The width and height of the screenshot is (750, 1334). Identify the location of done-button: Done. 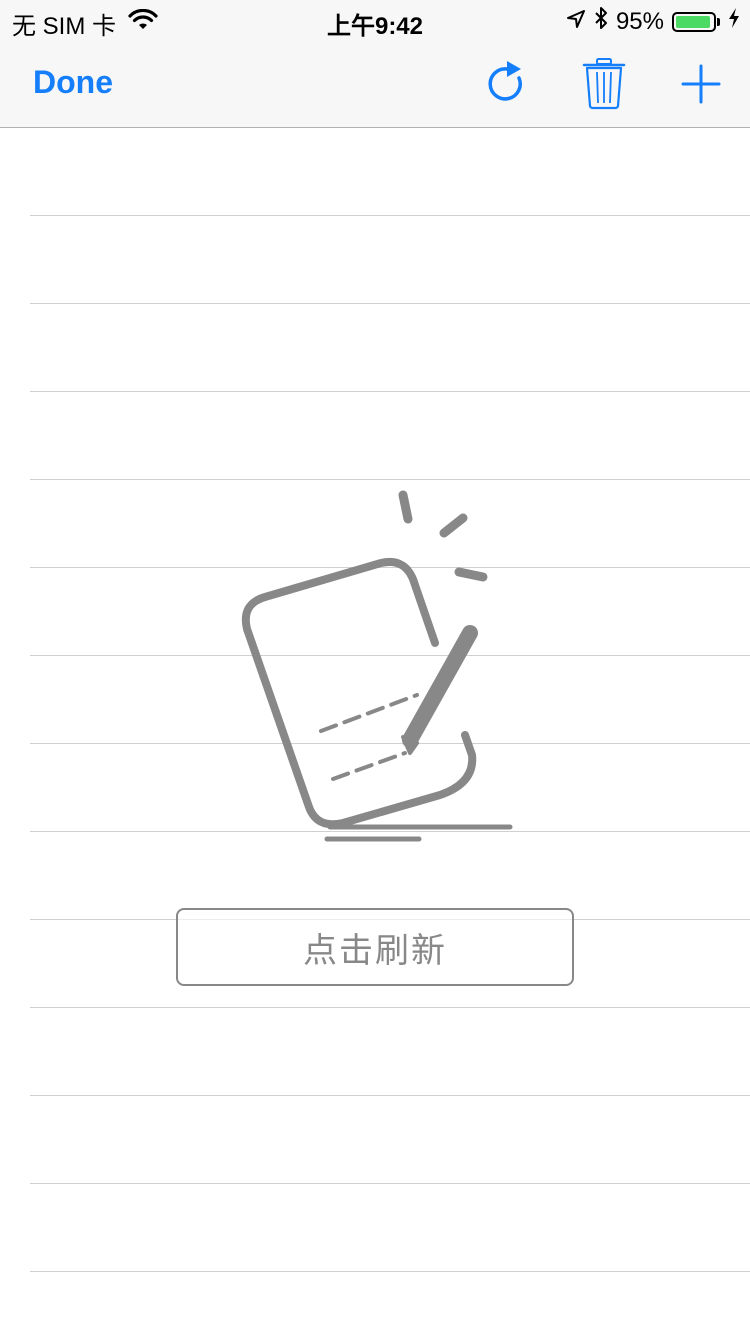
(73, 82).